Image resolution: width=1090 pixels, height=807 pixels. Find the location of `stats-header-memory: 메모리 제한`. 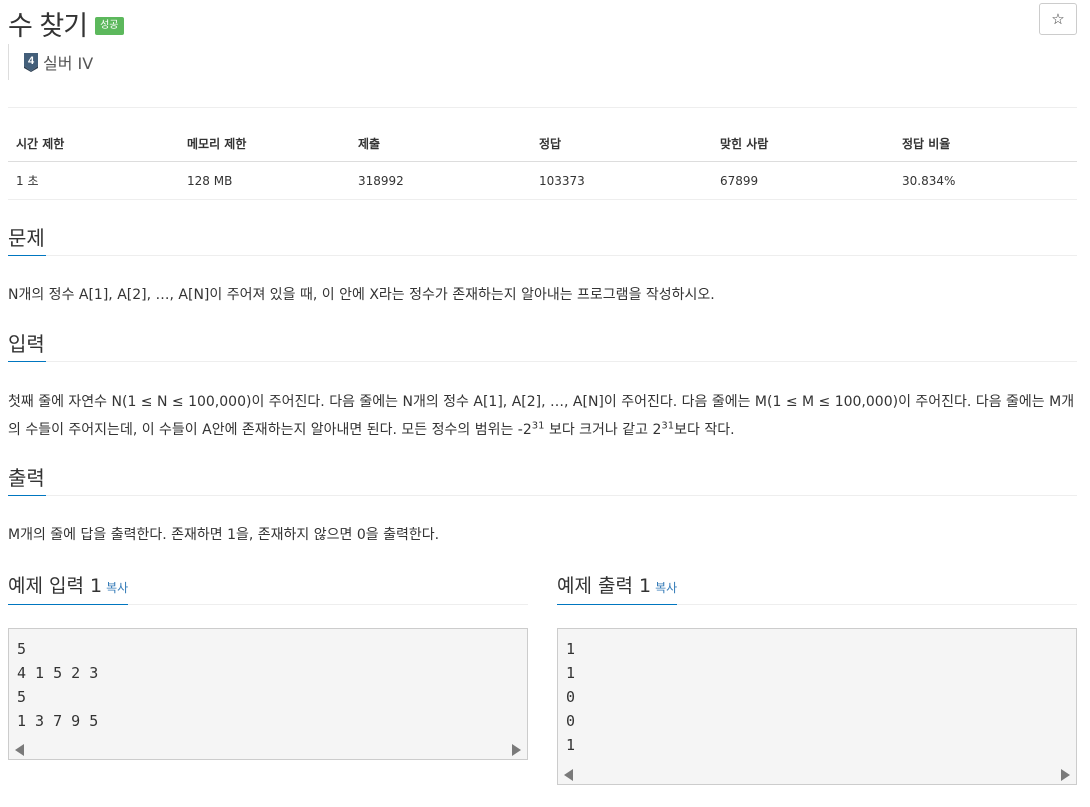

stats-header-memory: 메모리 제한 is located at coordinates (264, 143).